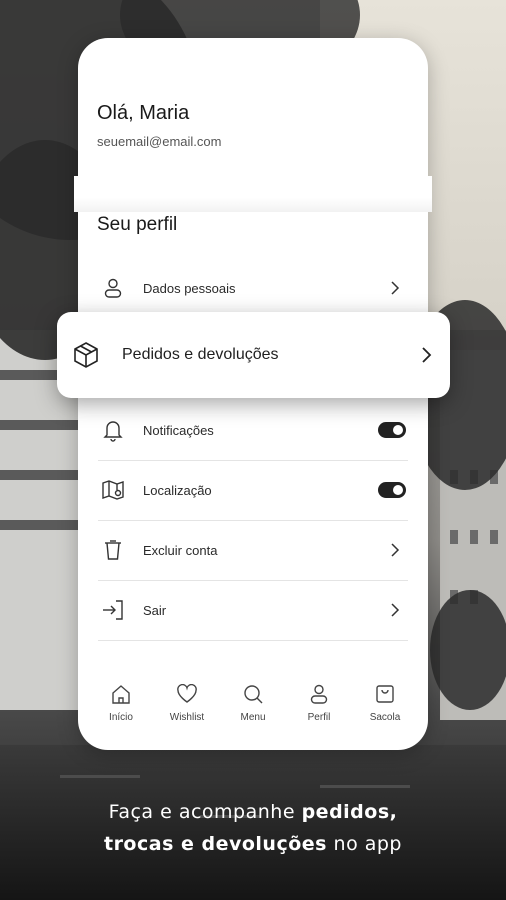 The image size is (506, 900). Describe the element at coordinates (385, 694) in the screenshot. I see `bag-icon` at that location.